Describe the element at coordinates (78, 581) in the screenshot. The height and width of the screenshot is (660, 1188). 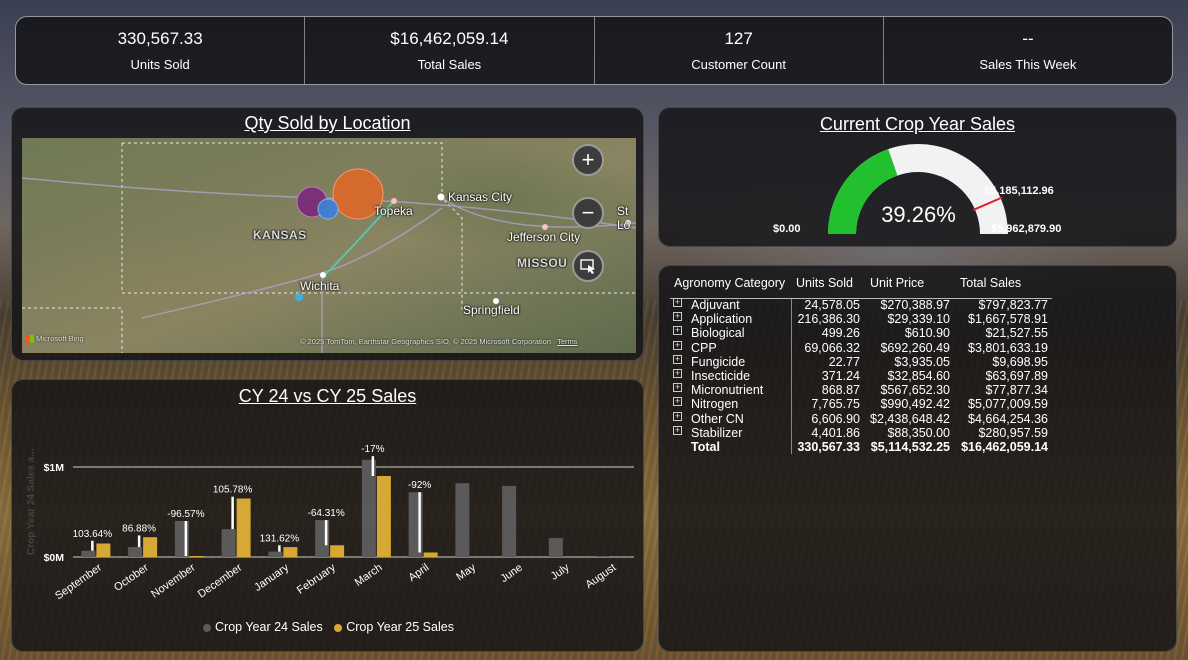
I see `x-tick-label: September` at that location.